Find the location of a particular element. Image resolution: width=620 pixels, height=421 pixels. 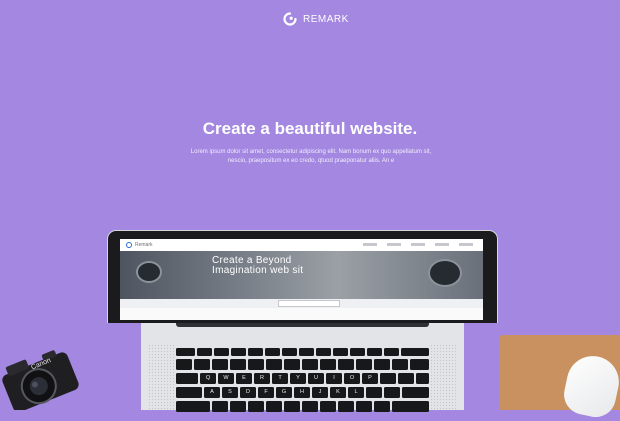

key-g: G is located at coordinates (284, 392).